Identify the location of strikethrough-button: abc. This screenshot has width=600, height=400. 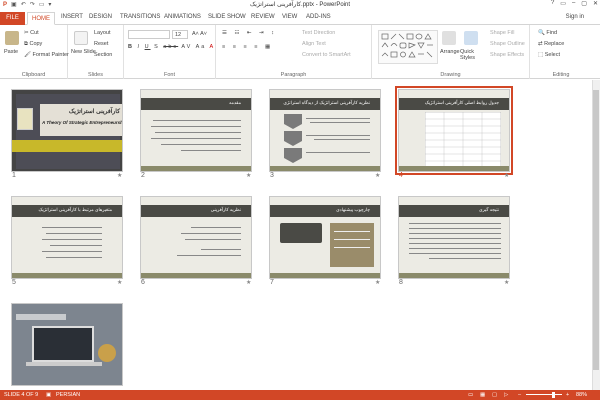
(170, 47).